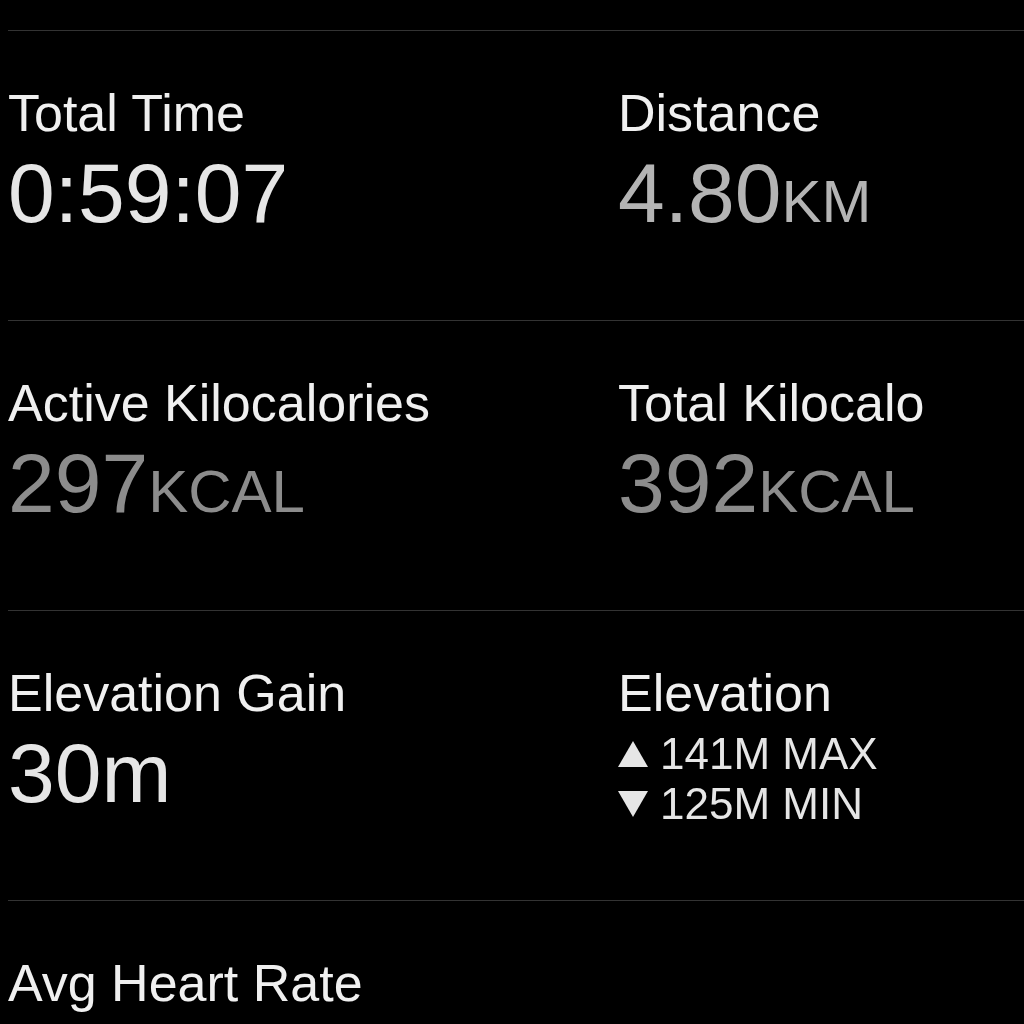 Image resolution: width=1024 pixels, height=1024 pixels. I want to click on stat-value: 30m, so click(90, 773).